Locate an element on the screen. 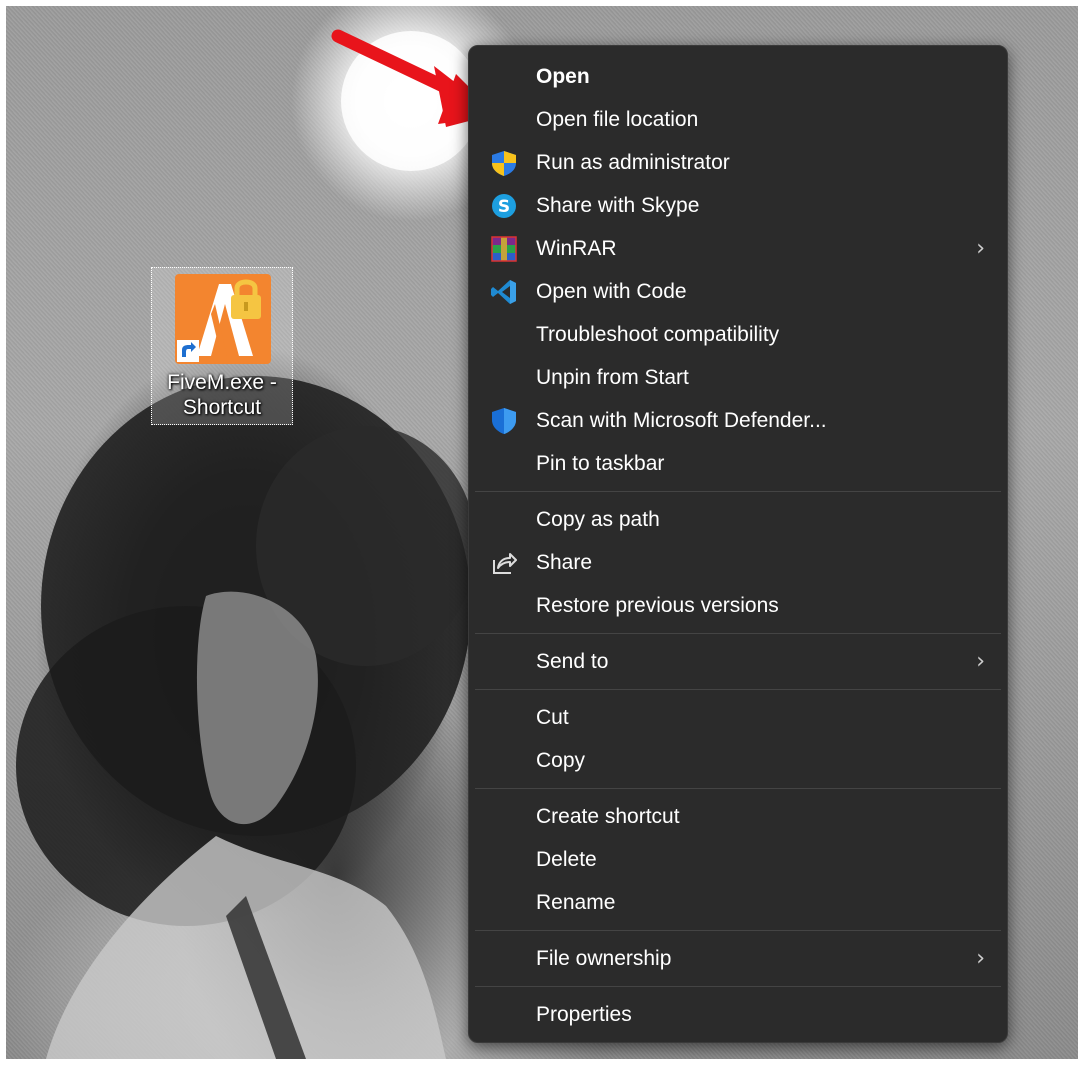  menu-item-label: Pin to taskbar is located at coordinates (600, 463).